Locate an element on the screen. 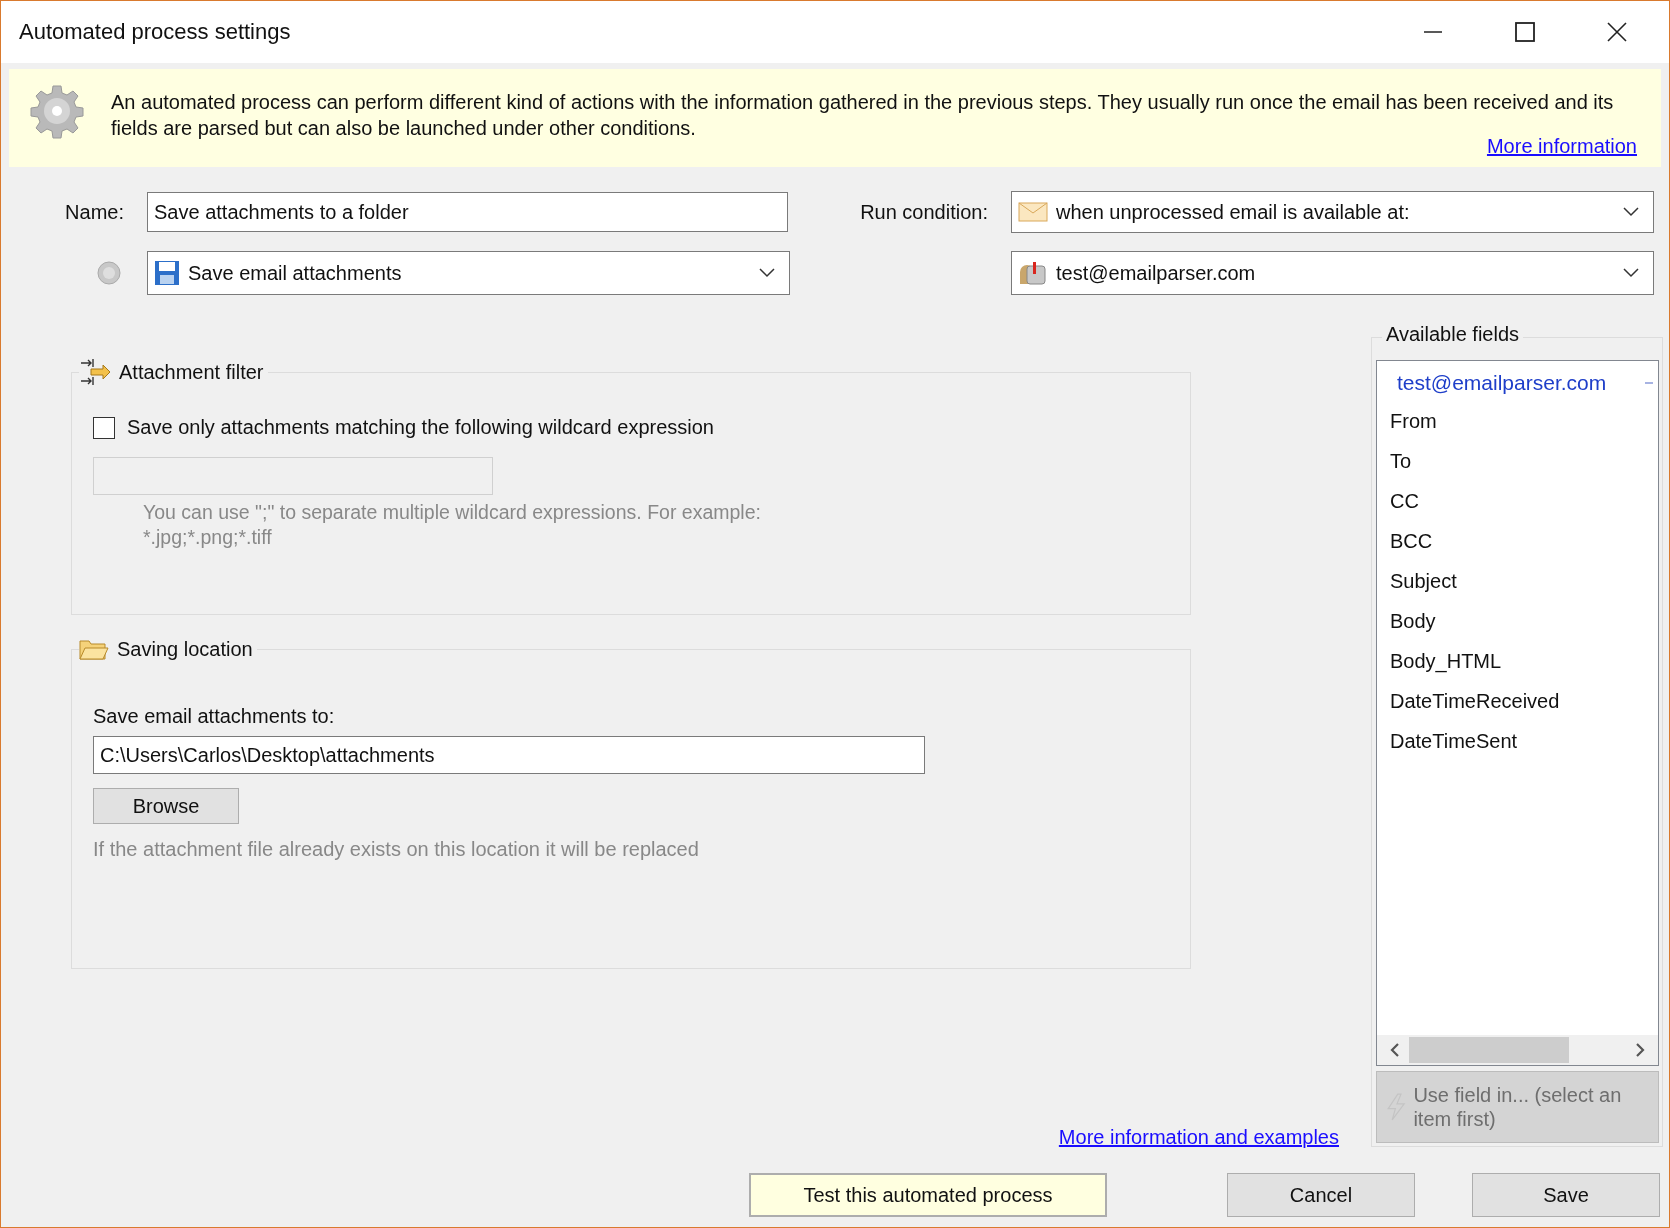 The width and height of the screenshot is (1670, 1228). group-title: Attachment filter is located at coordinates (191, 372).